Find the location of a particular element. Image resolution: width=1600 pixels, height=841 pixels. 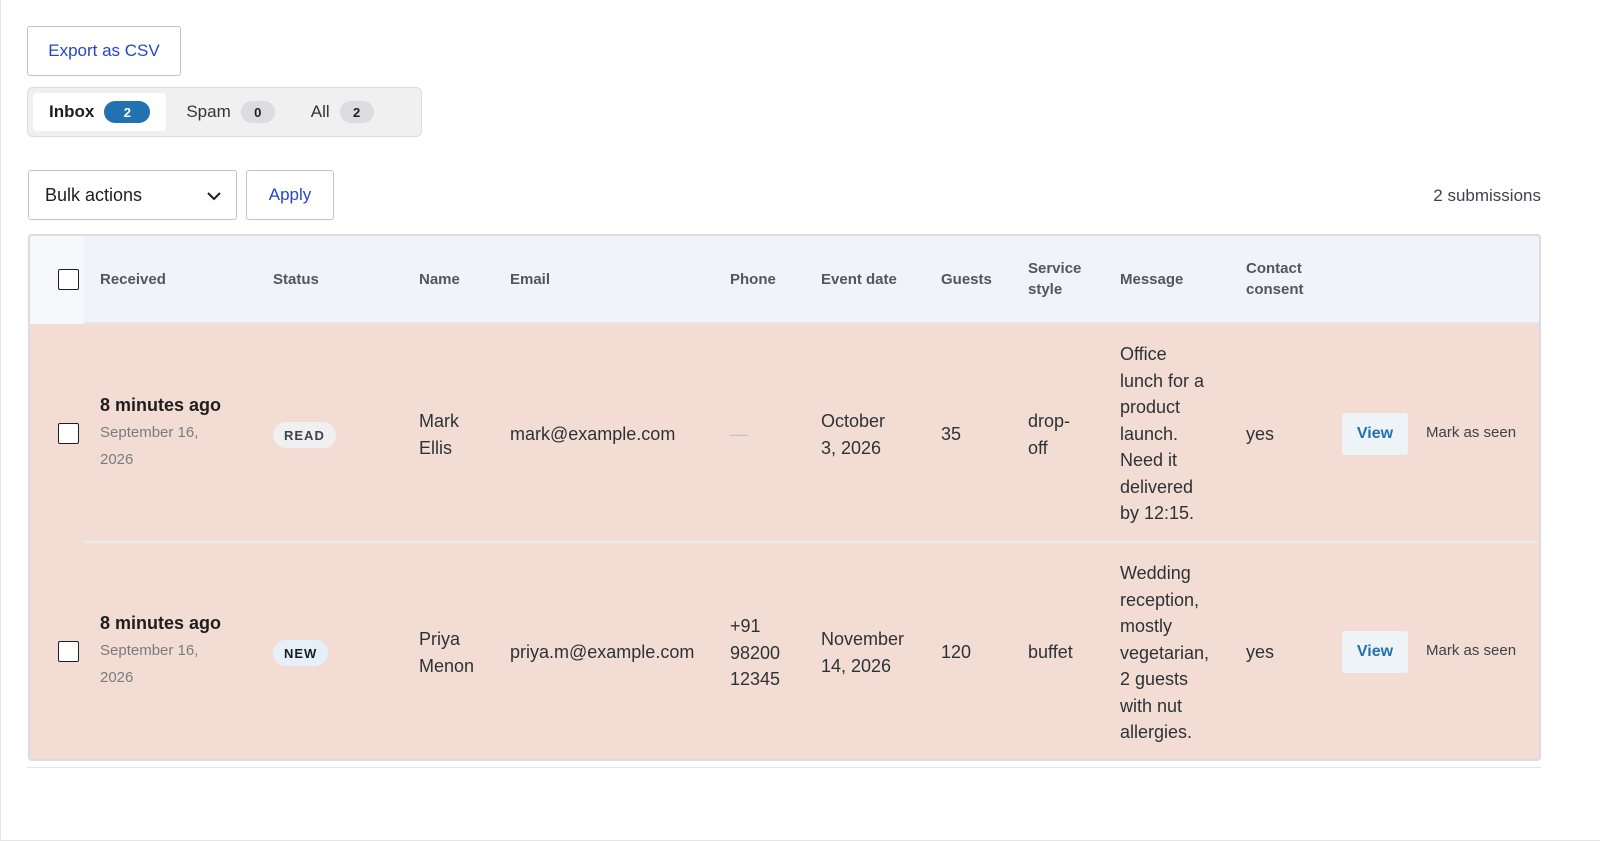

apply-button: Apply is located at coordinates (290, 195).